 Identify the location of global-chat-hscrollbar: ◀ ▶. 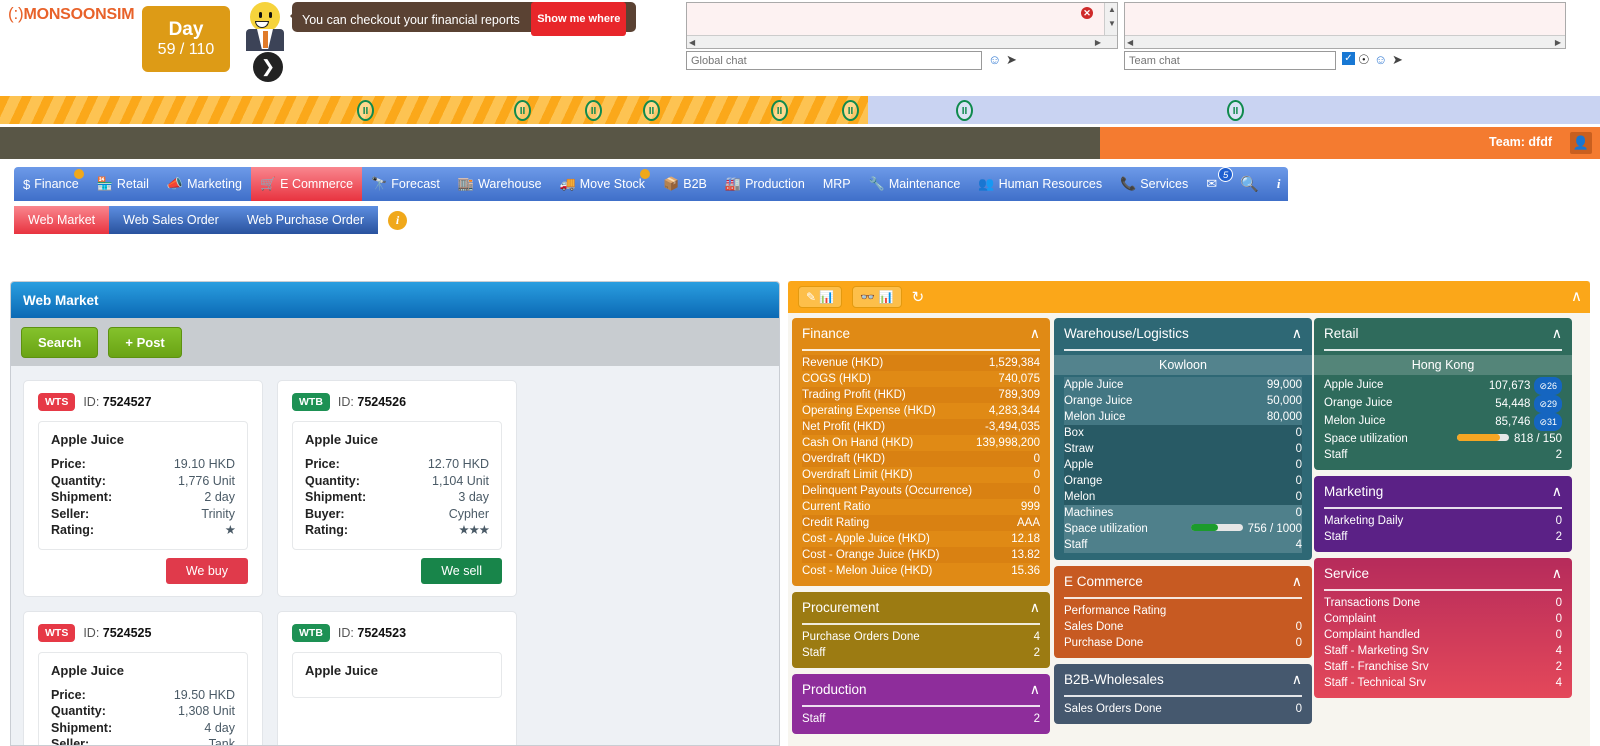
(902, 41).